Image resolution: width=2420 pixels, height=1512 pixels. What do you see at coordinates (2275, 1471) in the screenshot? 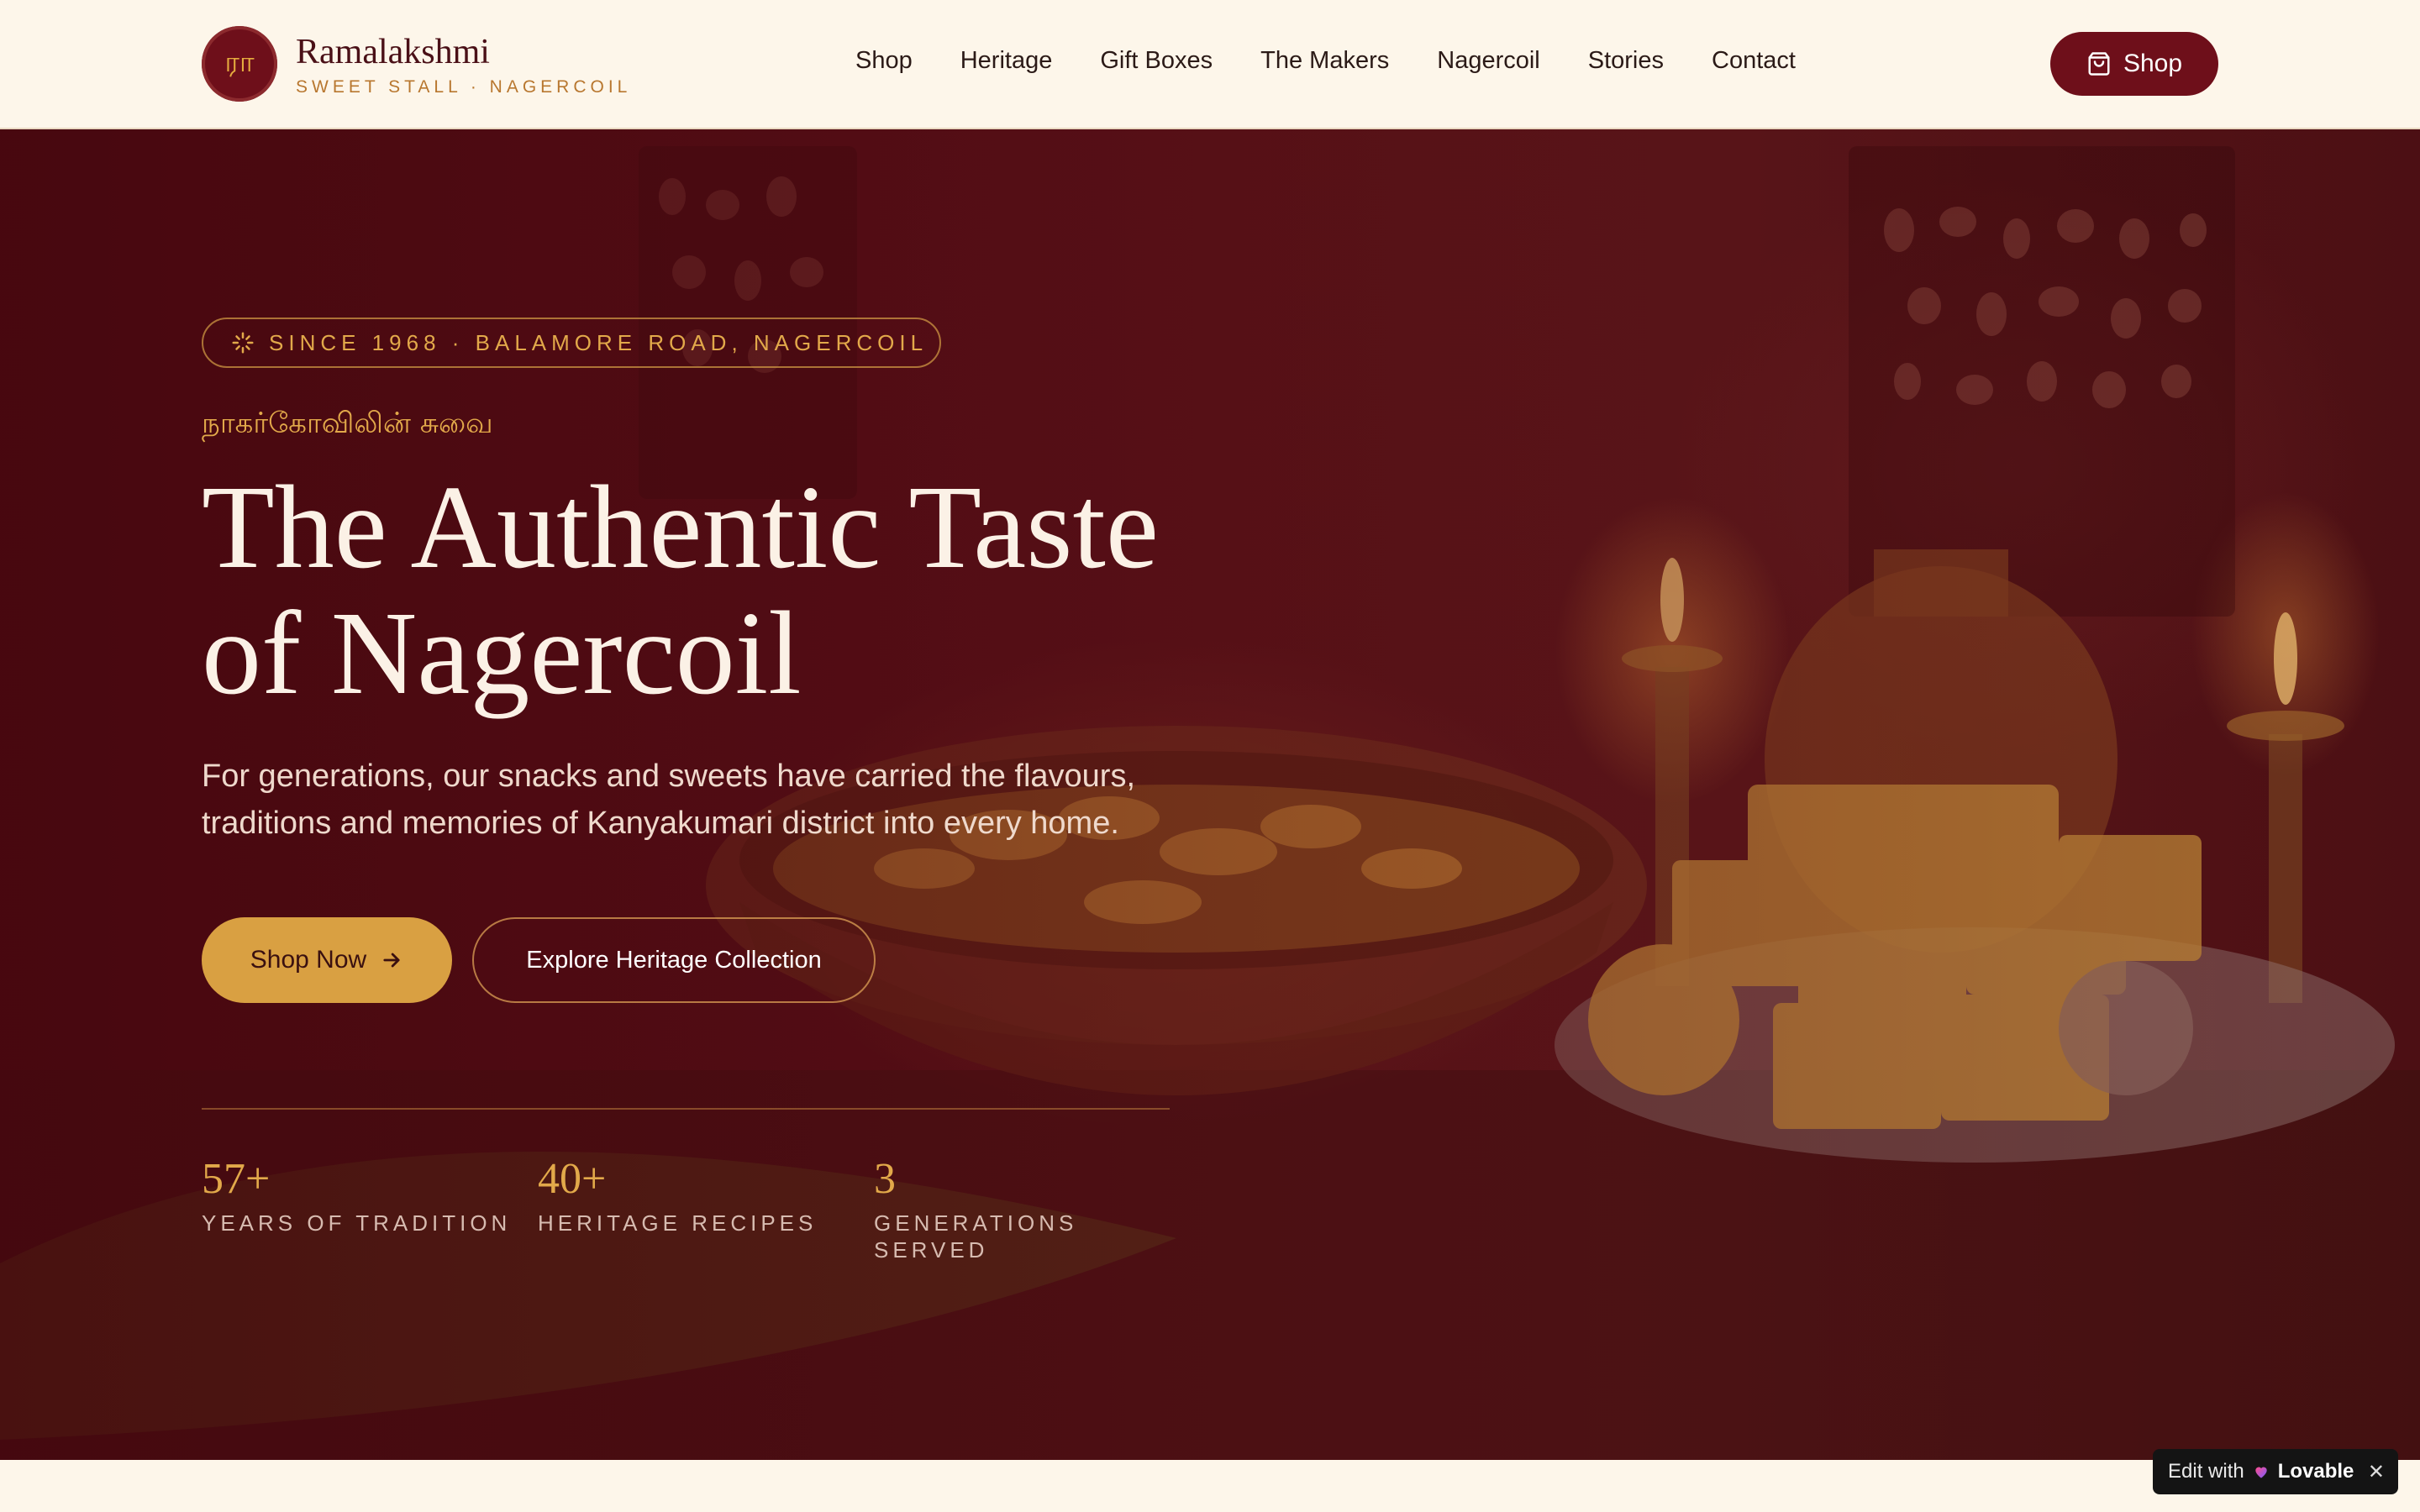
I see `edit-with-lovable-badge: Edit with Lovable ✕` at bounding box center [2275, 1471].